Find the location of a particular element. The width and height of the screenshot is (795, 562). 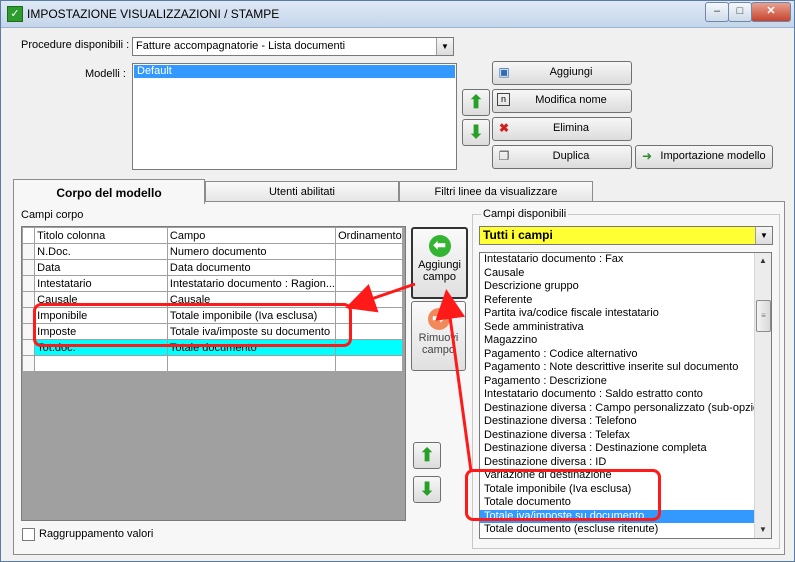

tab-utenti-abilitati: Utenti abilitati is located at coordinates (302, 191).